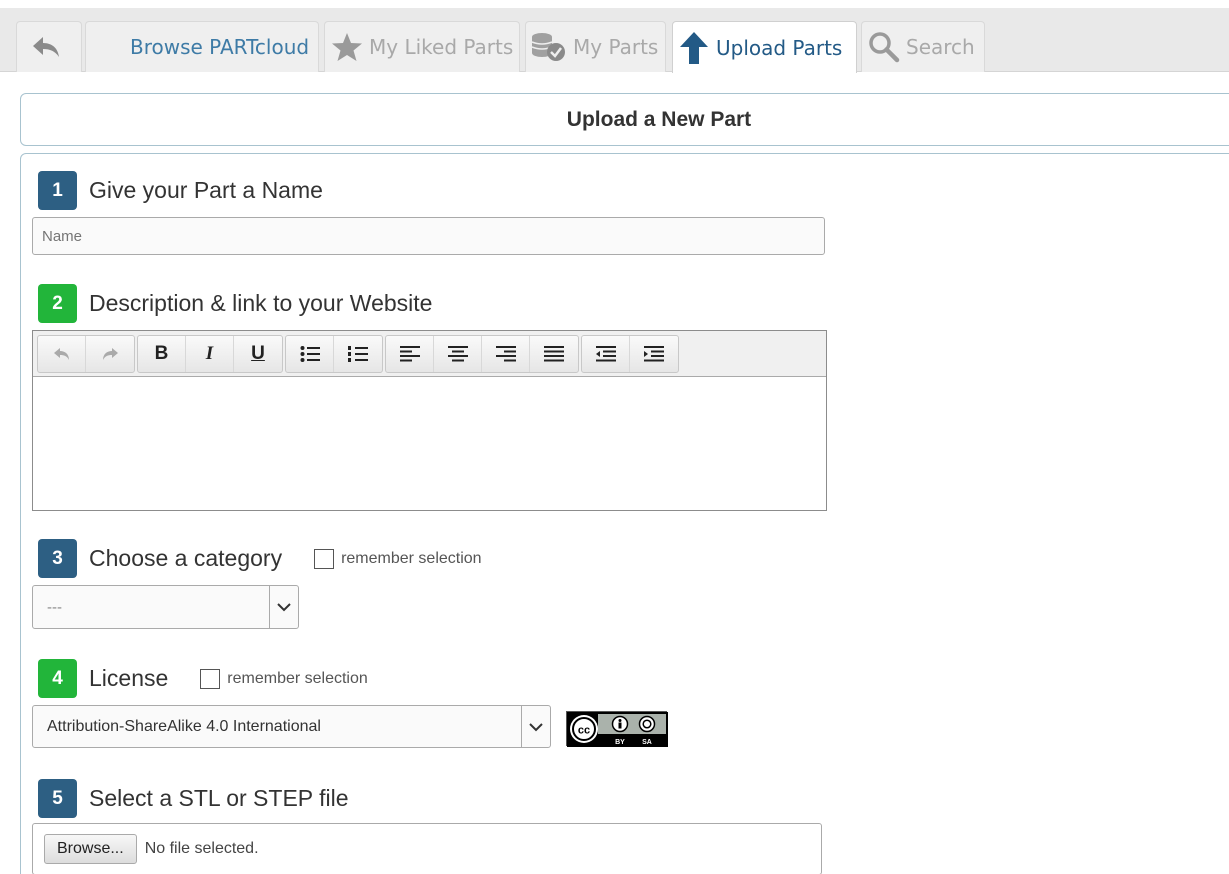  I want to click on license-selected-value: Attribution-ShareAlike 4.0 International, so click(184, 726).